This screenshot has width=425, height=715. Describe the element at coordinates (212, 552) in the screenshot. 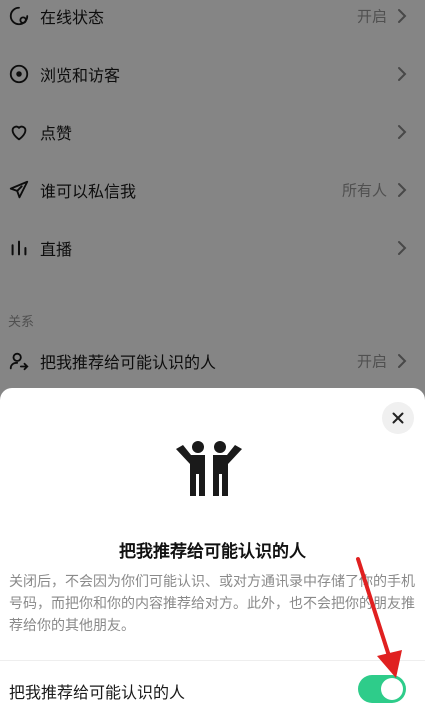

I see `sheet-title: 把我推荐给可能认识的人` at that location.